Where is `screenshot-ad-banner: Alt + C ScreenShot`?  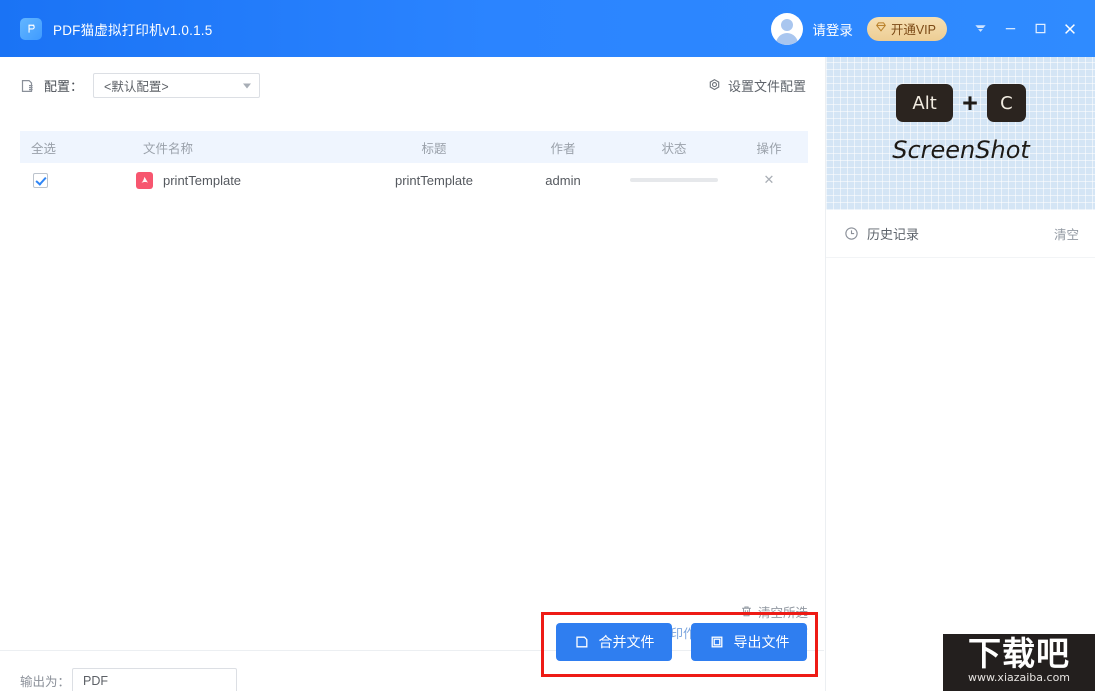 screenshot-ad-banner: Alt + C ScreenShot is located at coordinates (960, 133).